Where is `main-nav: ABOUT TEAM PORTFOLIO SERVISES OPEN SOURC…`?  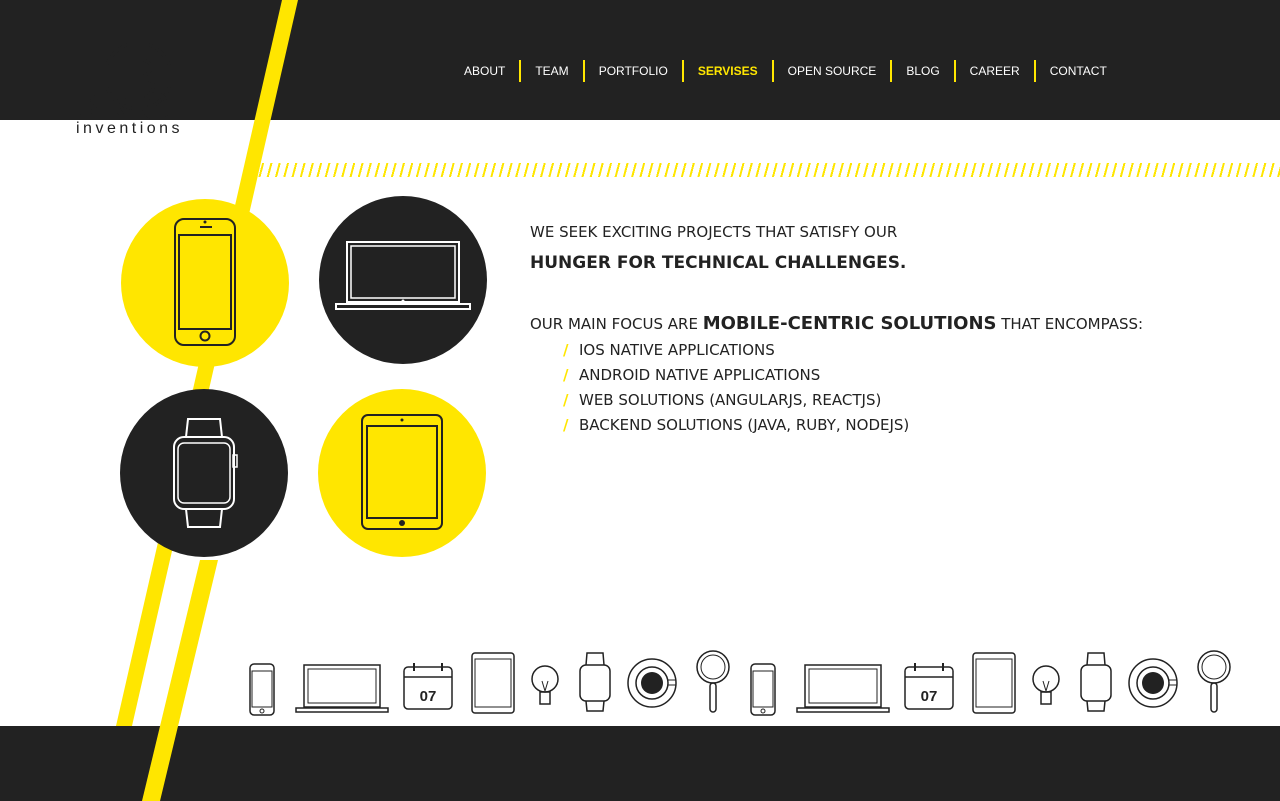 main-nav: ABOUT TEAM PORTFOLIO SERVISES OPEN SOURC… is located at coordinates (785, 71).